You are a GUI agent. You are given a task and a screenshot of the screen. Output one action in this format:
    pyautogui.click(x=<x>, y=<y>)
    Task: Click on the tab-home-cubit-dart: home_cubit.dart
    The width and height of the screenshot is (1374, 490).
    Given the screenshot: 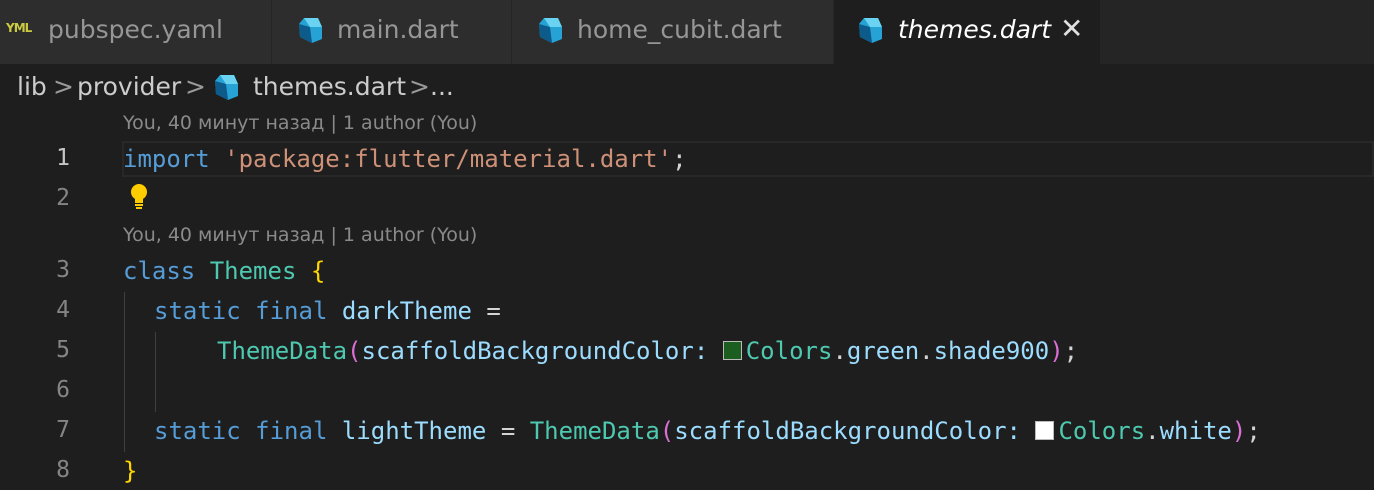 What is the action you would take?
    pyautogui.click(x=673, y=32)
    